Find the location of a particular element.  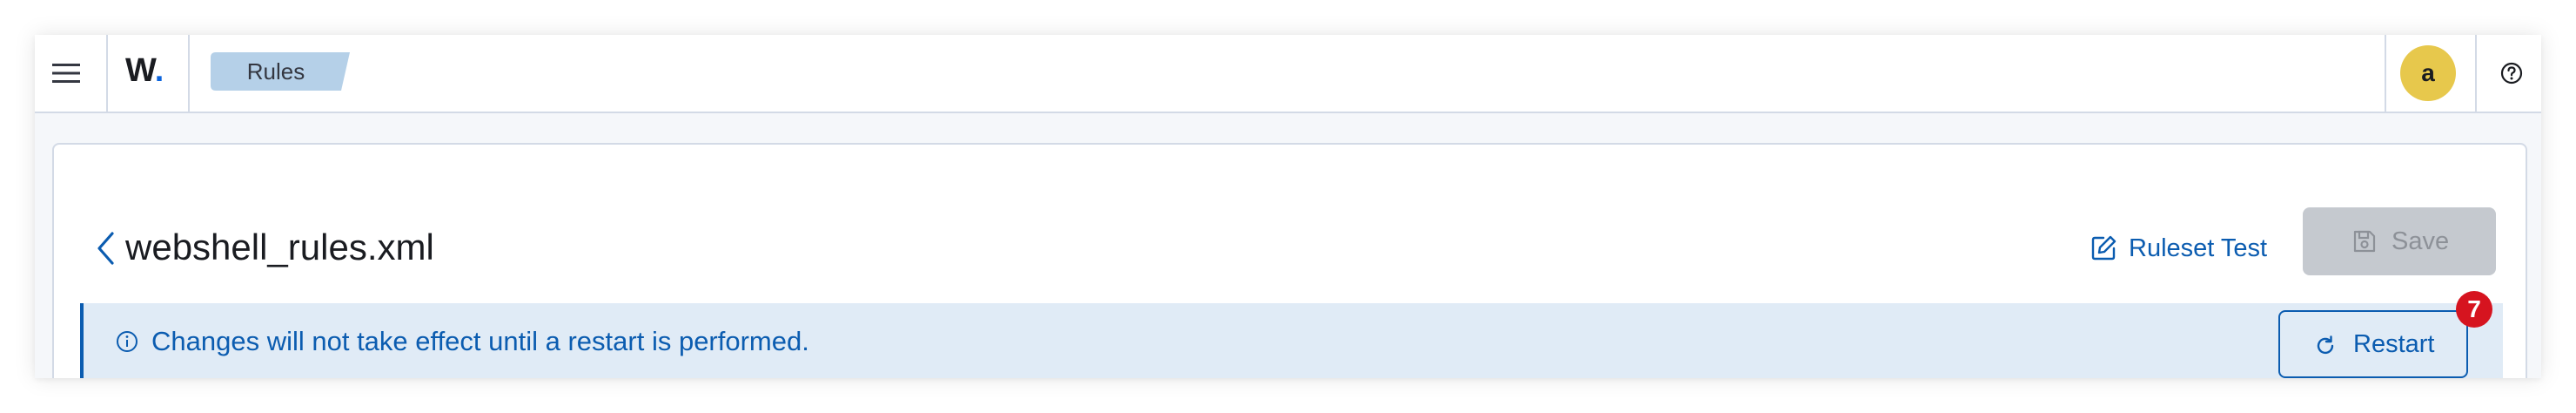

help-button is located at coordinates (2511, 73).